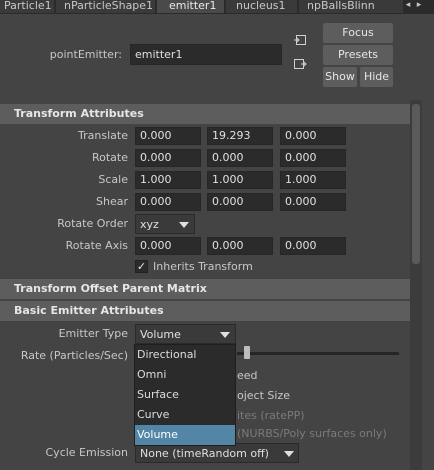 This screenshot has width=434, height=470. Describe the element at coordinates (240, 136) in the screenshot. I see `translate-y-field: 19.293` at that location.